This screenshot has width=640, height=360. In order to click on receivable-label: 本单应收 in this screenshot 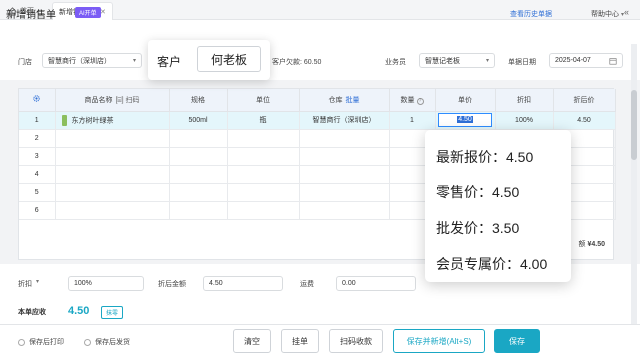, I will do `click(32, 312)`.